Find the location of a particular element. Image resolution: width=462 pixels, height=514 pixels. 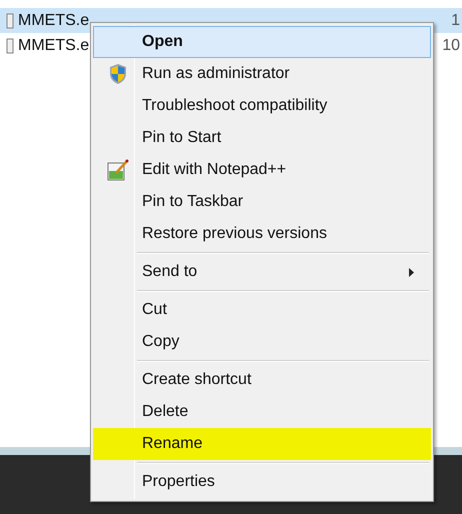

menu-item: Edit with Notepad++ is located at coordinates (262, 170).